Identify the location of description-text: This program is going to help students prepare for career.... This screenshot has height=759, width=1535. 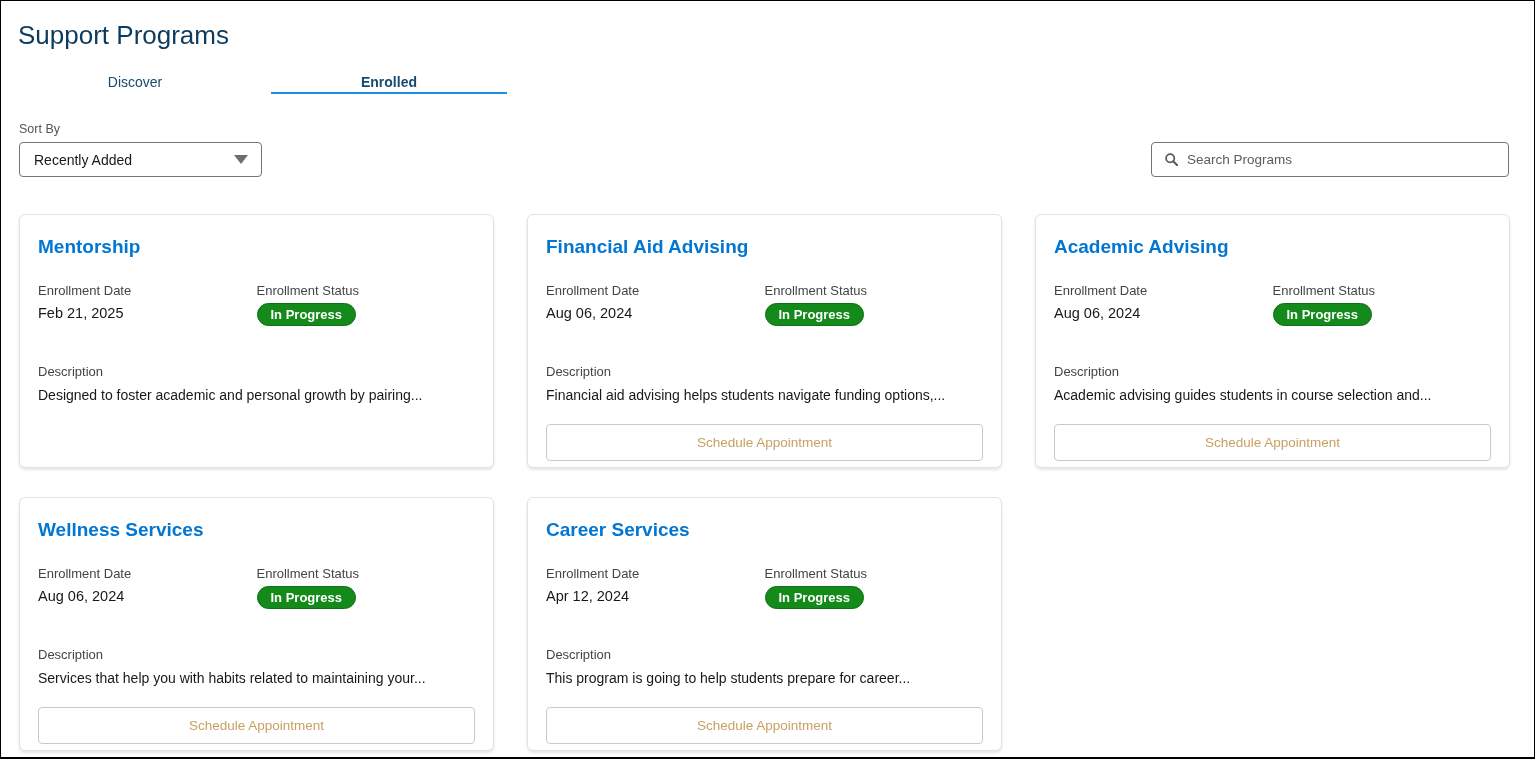
(728, 678).